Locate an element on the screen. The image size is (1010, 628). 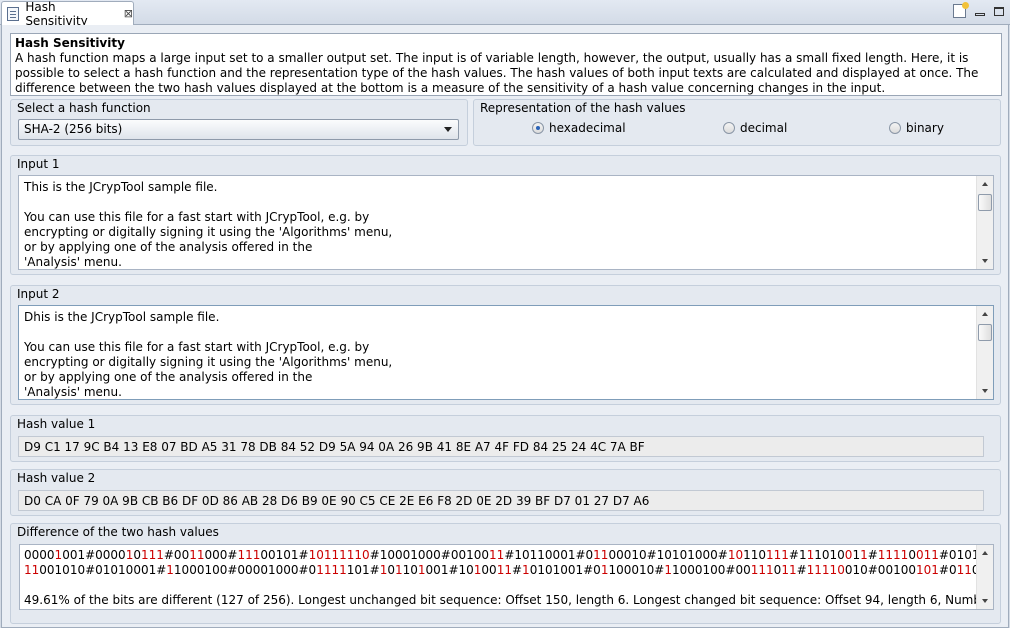
unchanged-bits: 001010#01010001# is located at coordinates (103, 570).